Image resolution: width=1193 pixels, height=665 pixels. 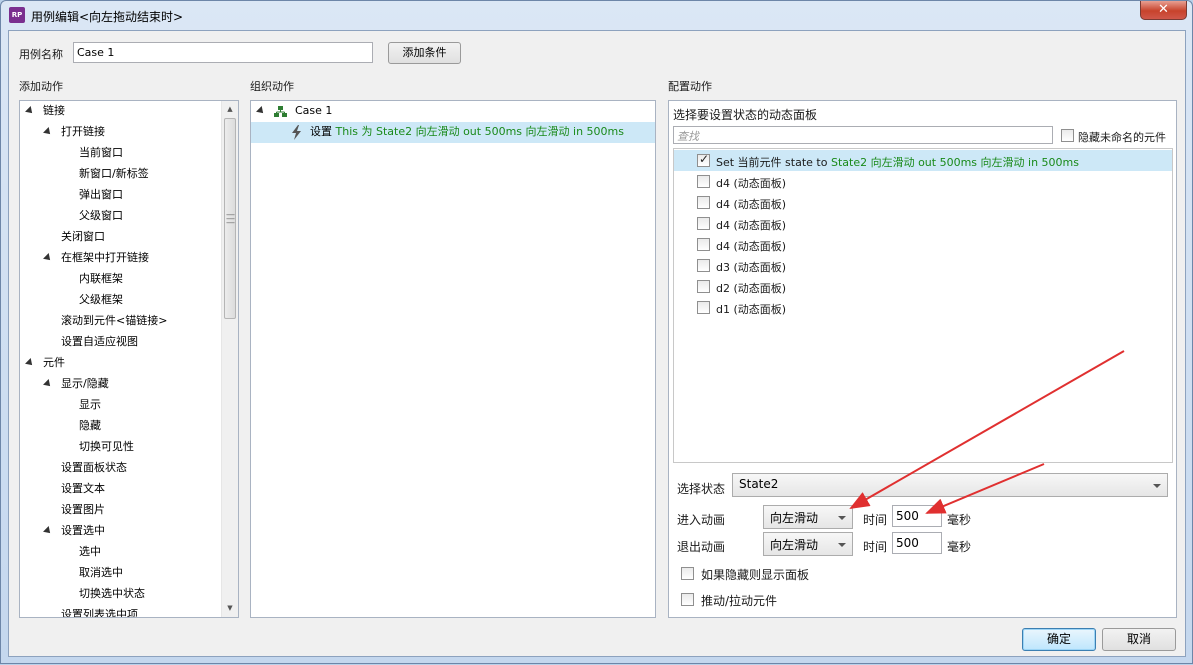 I want to click on exit-time-label: 时间, so click(x=875, y=547).